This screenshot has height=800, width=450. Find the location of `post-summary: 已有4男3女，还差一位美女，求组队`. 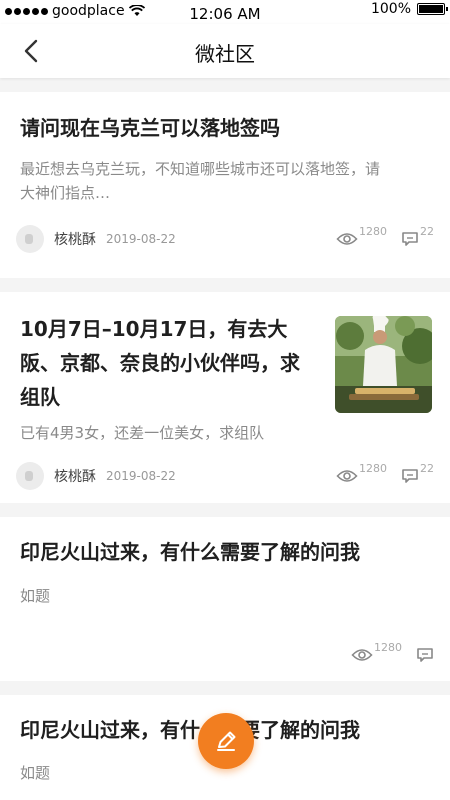

post-summary: 已有4男3女，还差一位美女，求组队 is located at coordinates (142, 433).